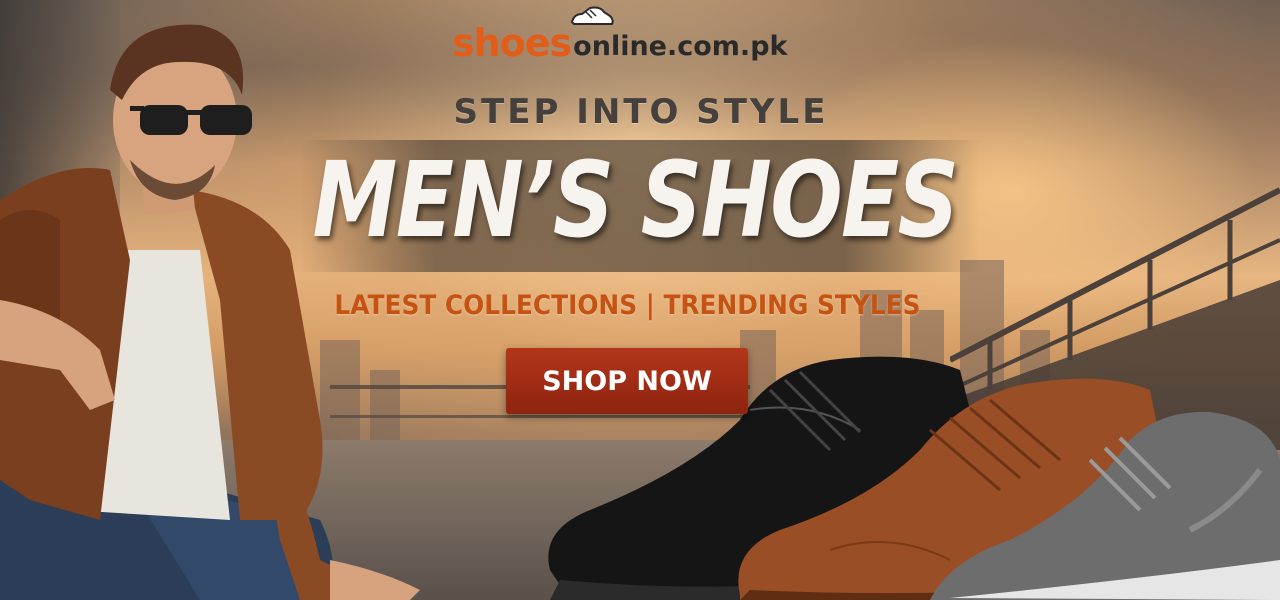  What do you see at coordinates (627, 305) in the screenshot?
I see `subtitle: LATEST COLLECTIONS | TRENDING STYLES` at bounding box center [627, 305].